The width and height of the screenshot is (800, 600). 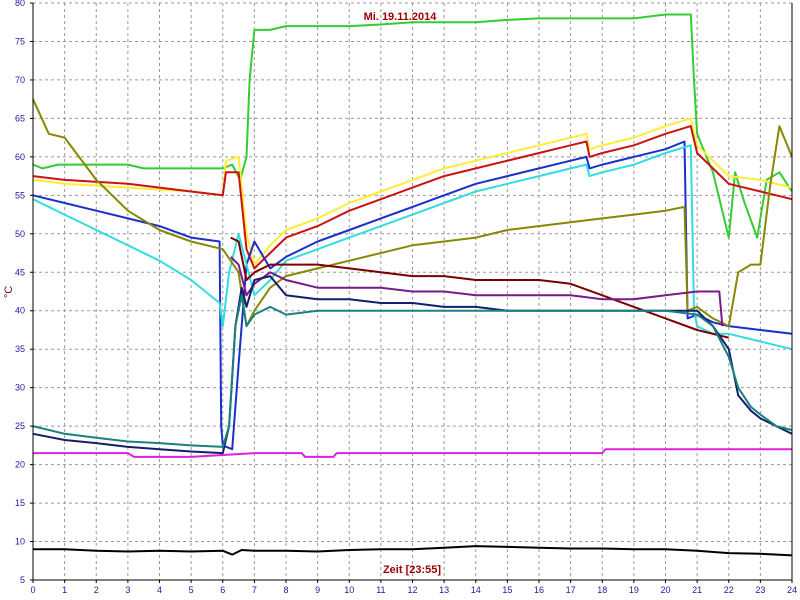 I want to click on y-tick-label: 65, so click(x=20, y=118).